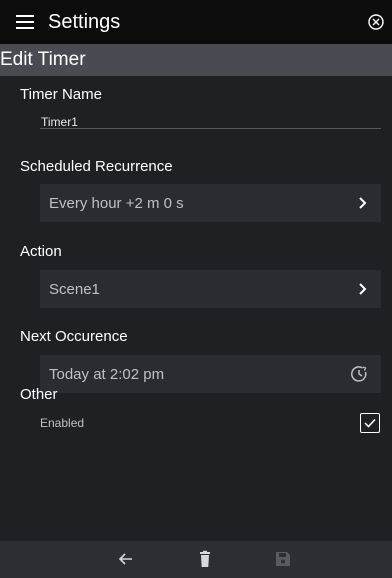 This screenshot has width=392, height=578. What do you see at coordinates (43, 59) in the screenshot?
I see `page-title: Edit Timer` at bounding box center [43, 59].